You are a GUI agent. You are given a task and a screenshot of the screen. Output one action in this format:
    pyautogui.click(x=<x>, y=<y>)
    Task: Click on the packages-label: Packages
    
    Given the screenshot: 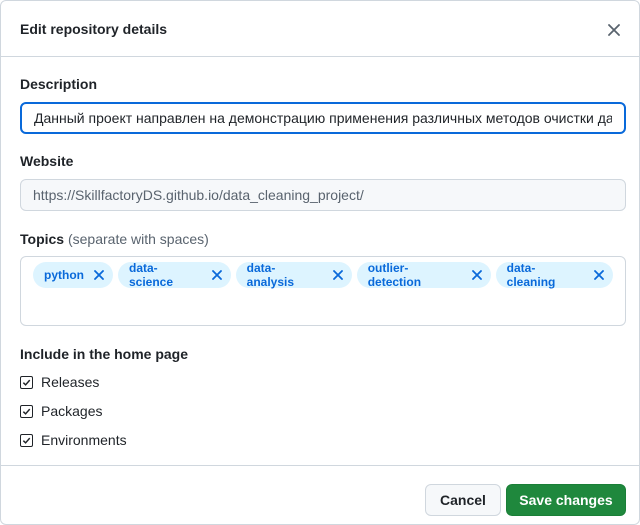 What is the action you would take?
    pyautogui.click(x=72, y=411)
    